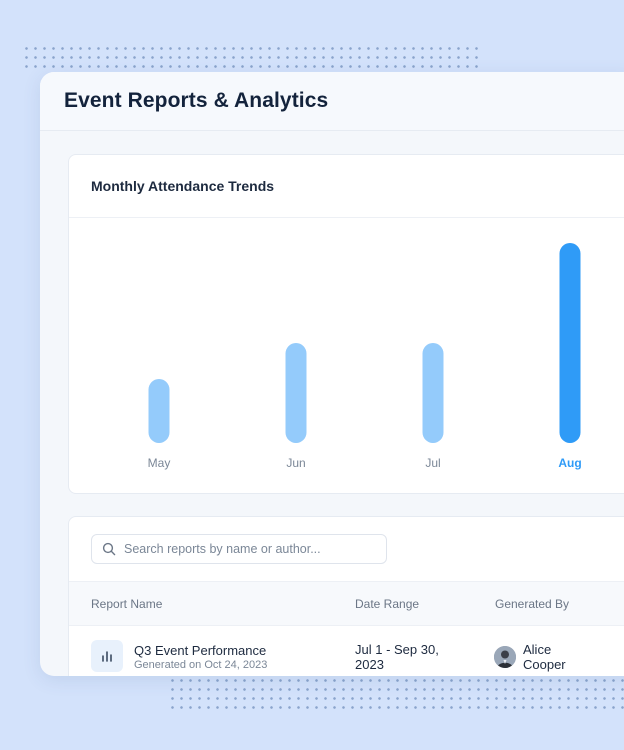 This screenshot has height=750, width=624. I want to click on column-header-generated-by: Generated By, so click(532, 604).